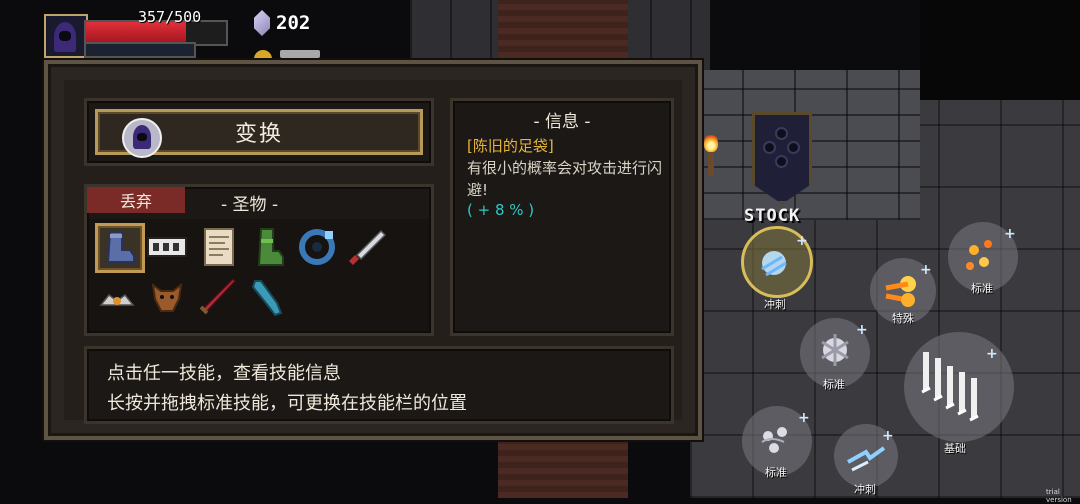  I want to click on red-sword-icon, so click(217, 297).